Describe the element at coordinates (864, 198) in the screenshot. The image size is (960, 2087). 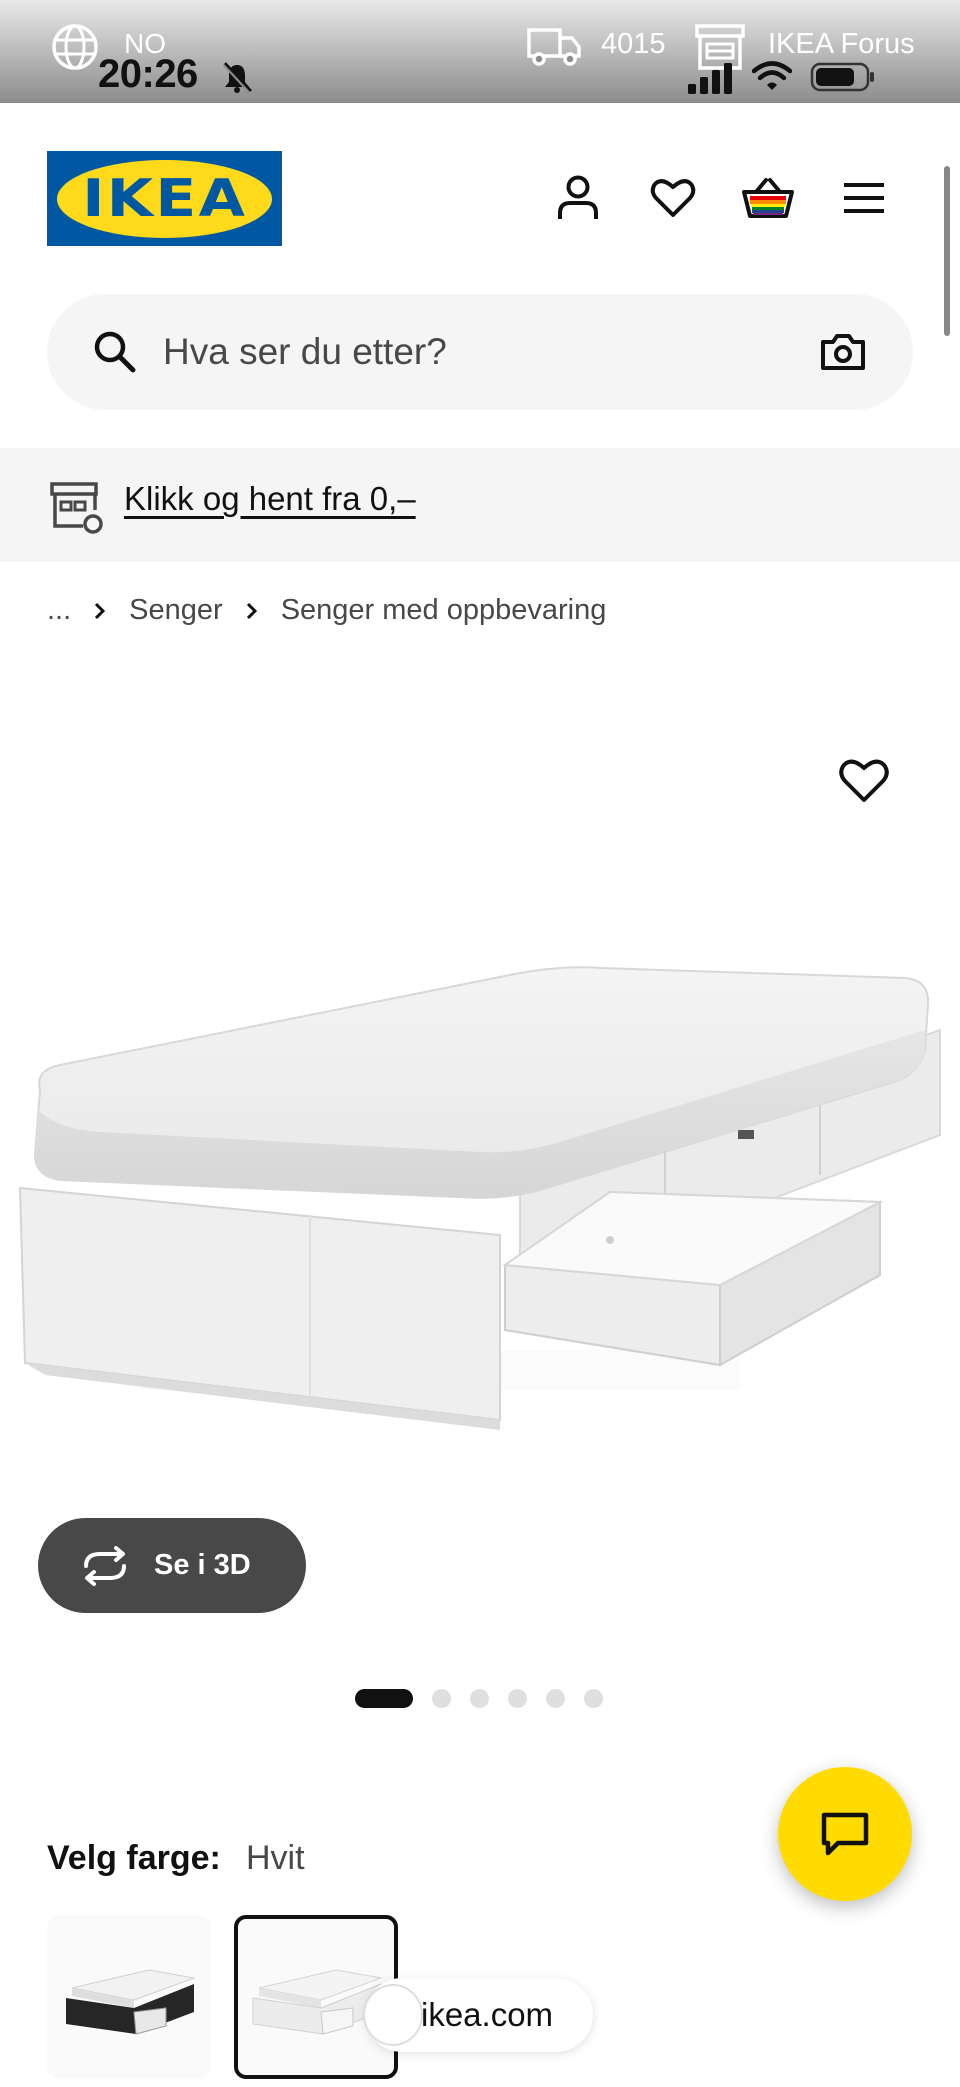
I see `menu-icon` at that location.